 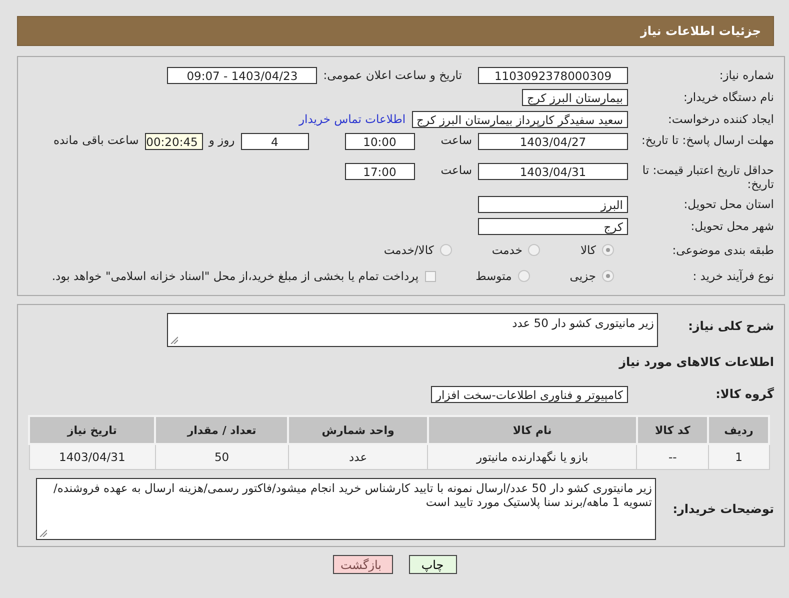 What do you see at coordinates (532, 457) in the screenshot?
I see `table-cell: بازو یا نگهدارنده مانیتور` at bounding box center [532, 457].